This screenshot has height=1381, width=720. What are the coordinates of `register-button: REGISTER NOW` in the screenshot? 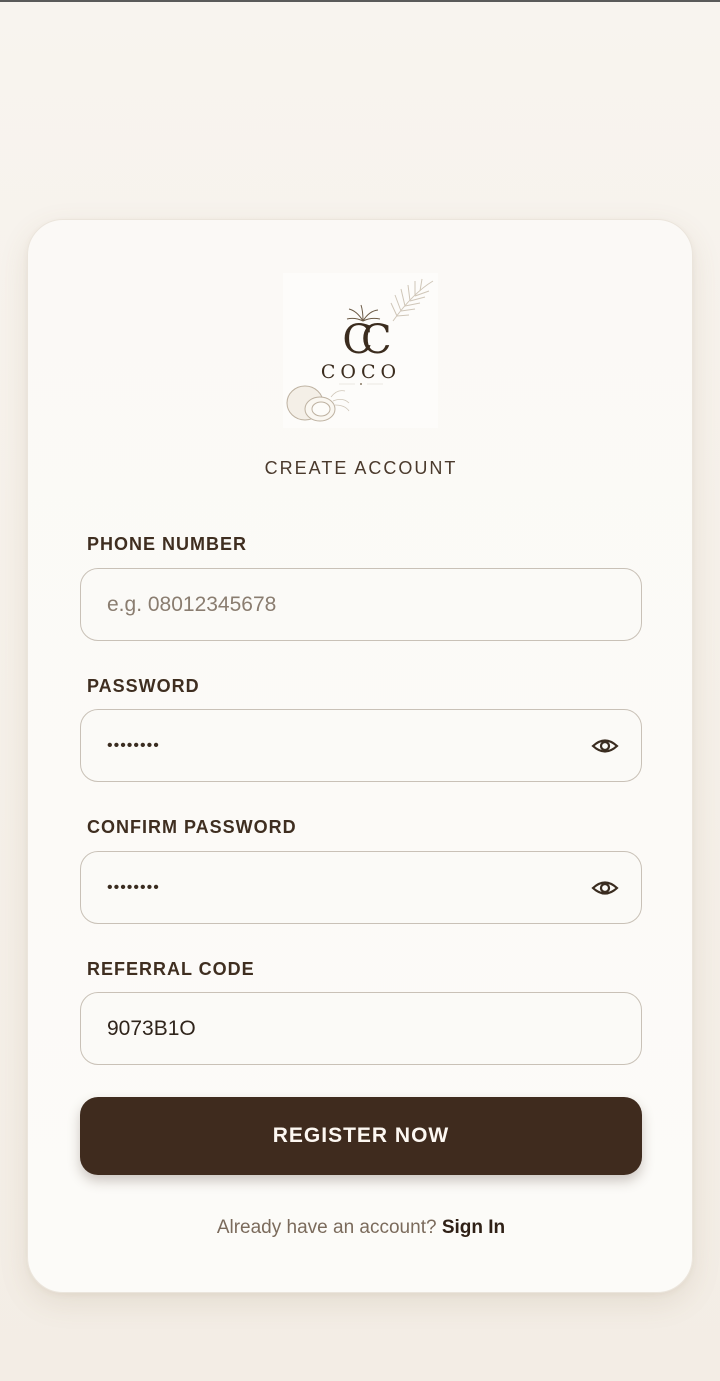 It's located at (361, 1136).